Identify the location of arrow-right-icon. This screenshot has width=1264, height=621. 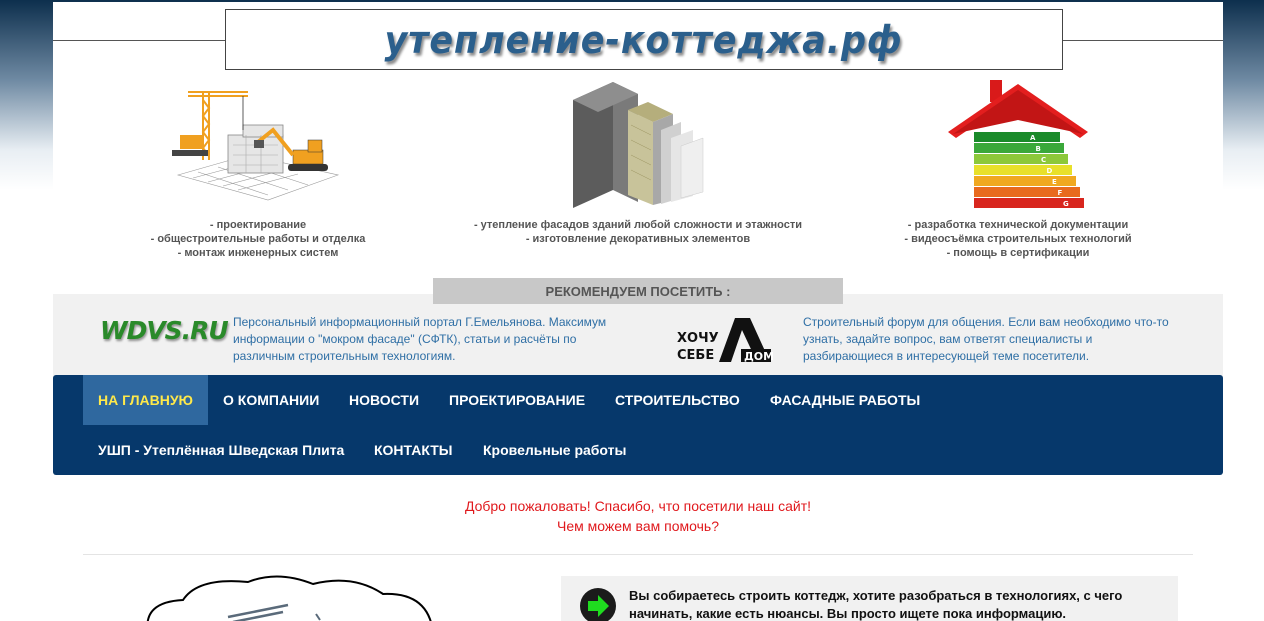
(598, 604).